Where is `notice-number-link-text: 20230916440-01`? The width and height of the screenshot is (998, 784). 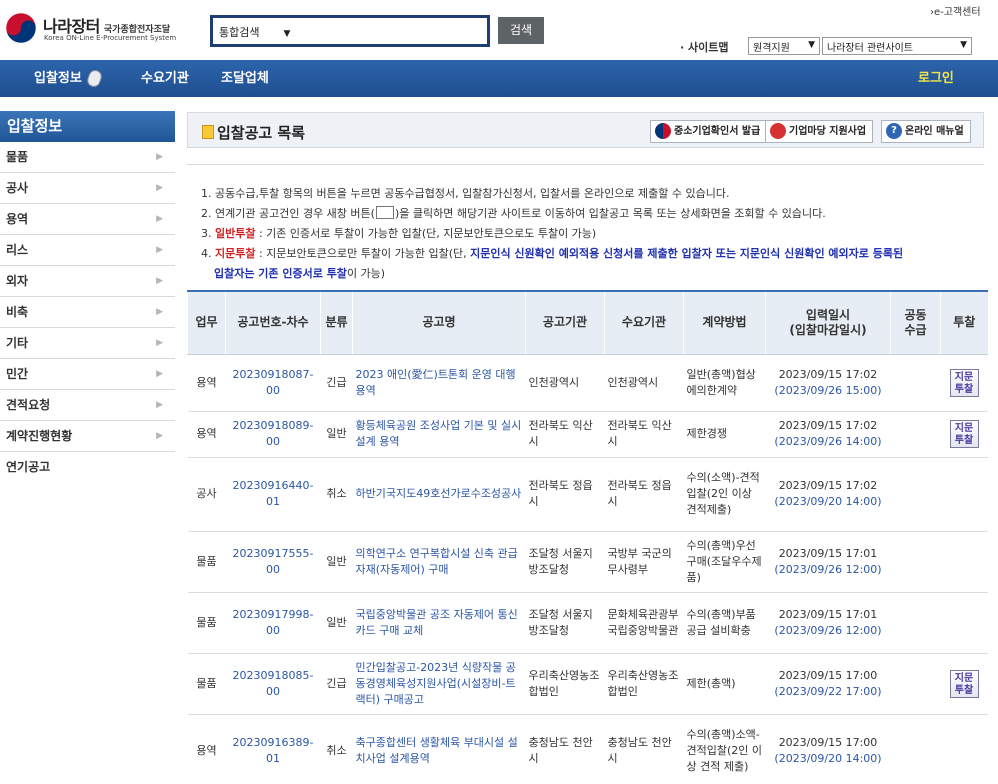 notice-number-link-text: 20230916440-01 is located at coordinates (273, 493).